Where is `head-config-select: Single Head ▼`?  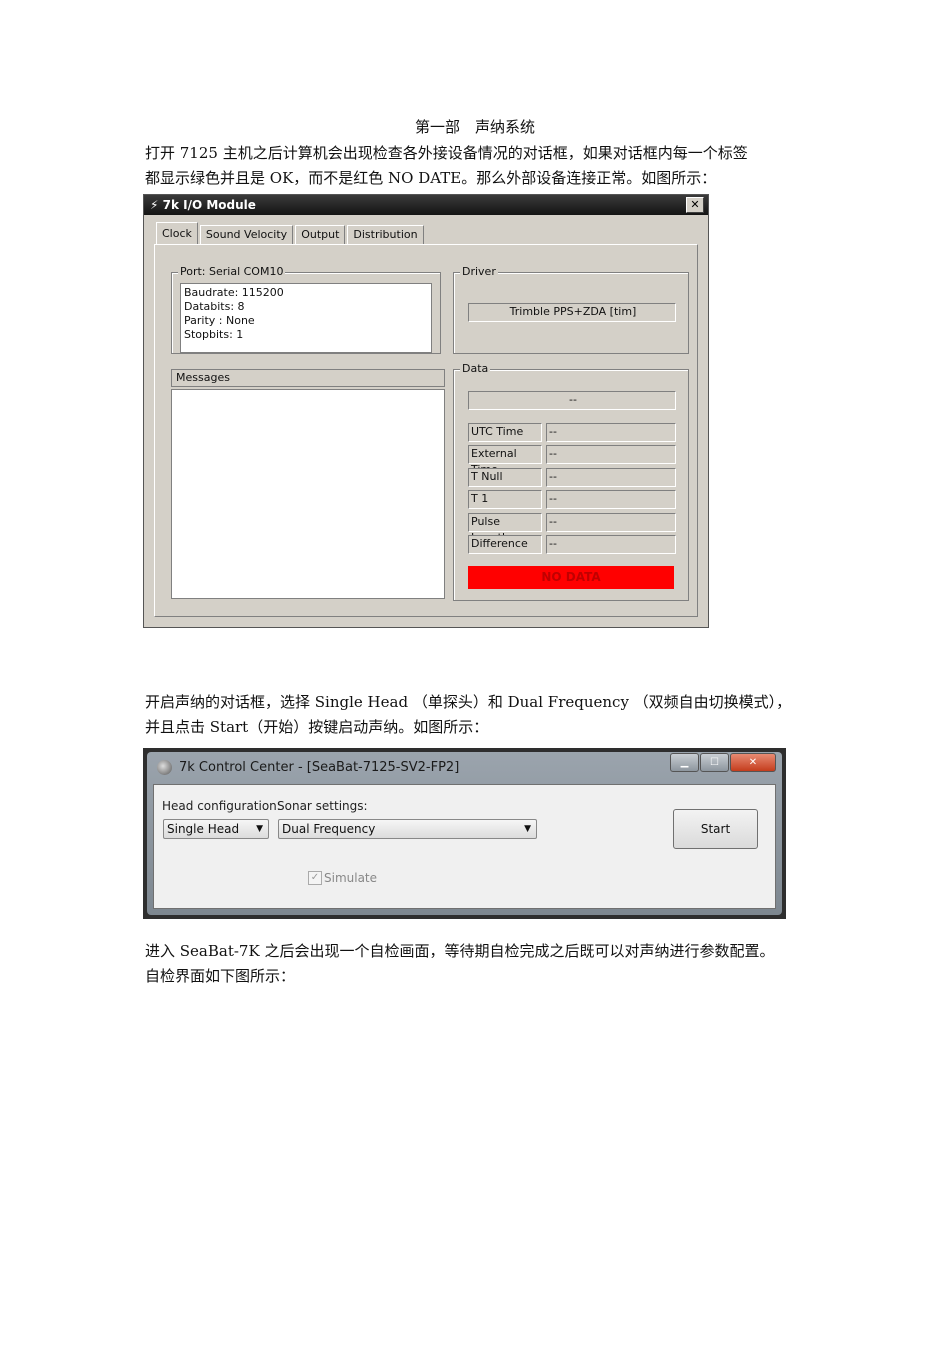 head-config-select: Single Head ▼ is located at coordinates (216, 829).